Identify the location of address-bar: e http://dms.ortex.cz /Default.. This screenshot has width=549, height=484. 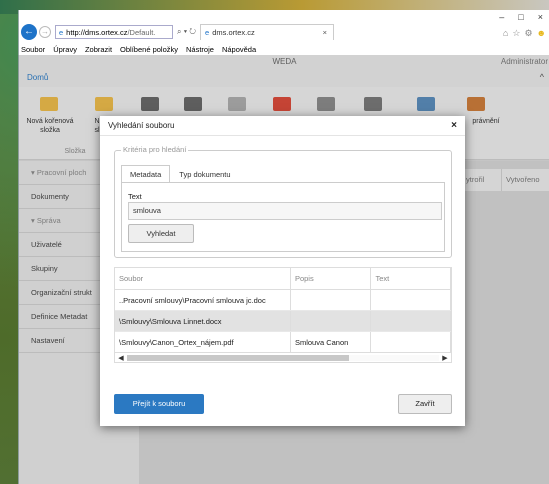
(114, 32).